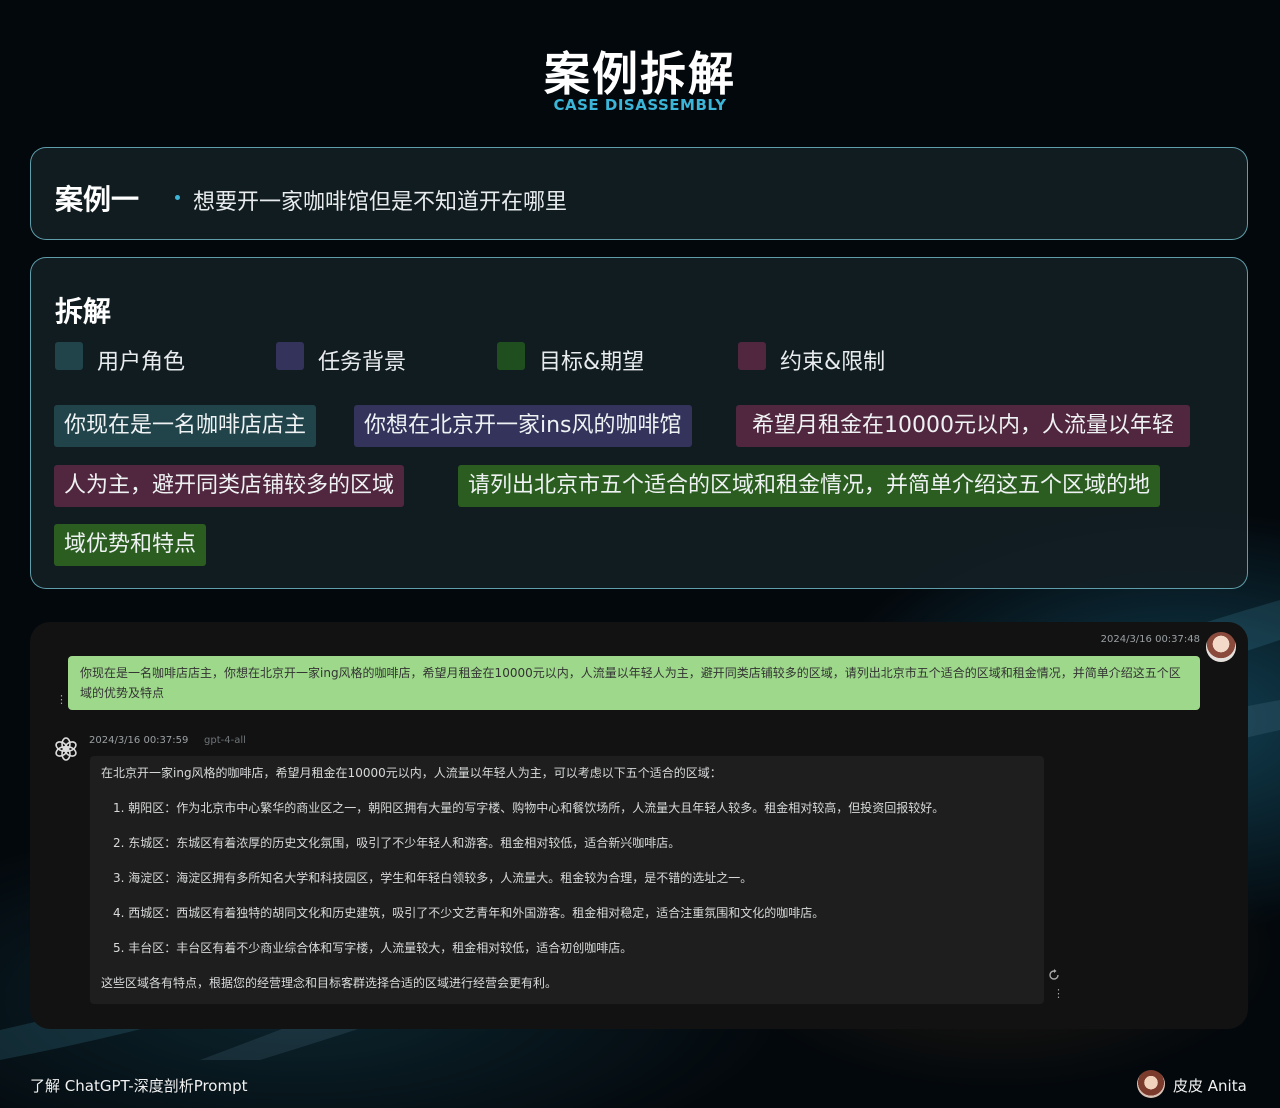  What do you see at coordinates (592, 362) in the screenshot?
I see `legend-label: 目标&期望` at bounding box center [592, 362].